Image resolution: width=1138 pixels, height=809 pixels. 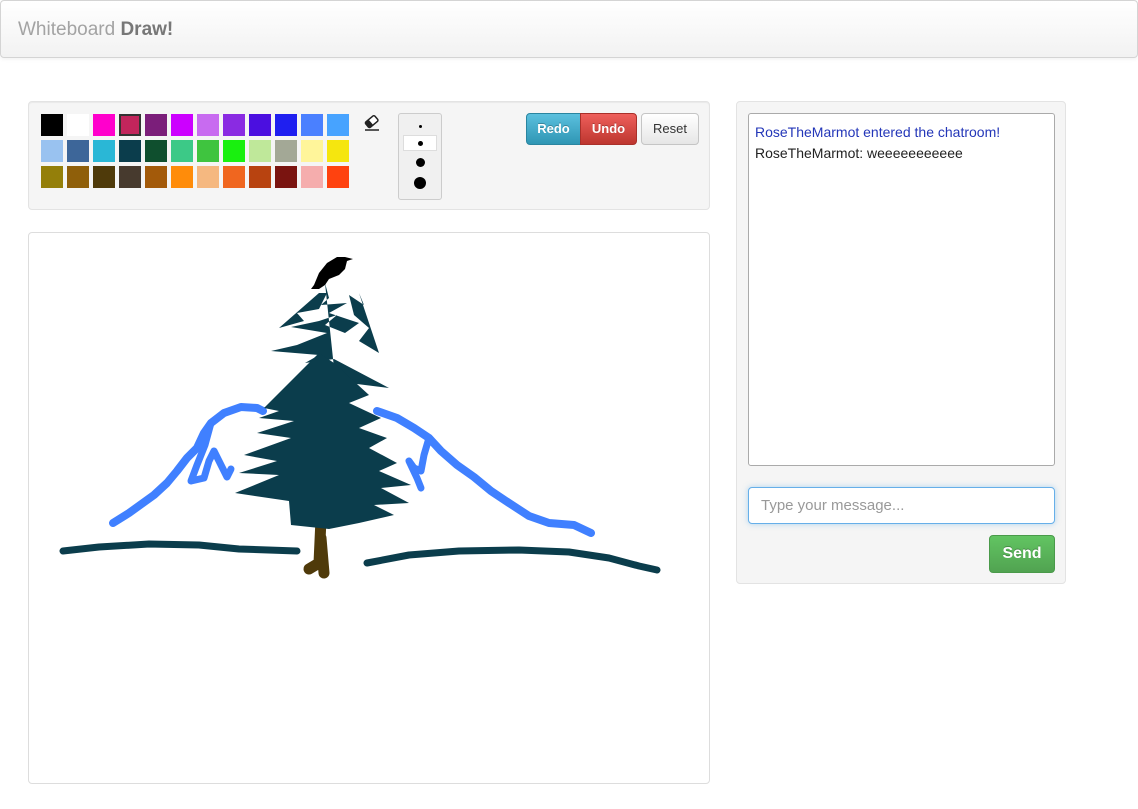 What do you see at coordinates (553, 129) in the screenshot?
I see `redo-button: Redo` at bounding box center [553, 129].